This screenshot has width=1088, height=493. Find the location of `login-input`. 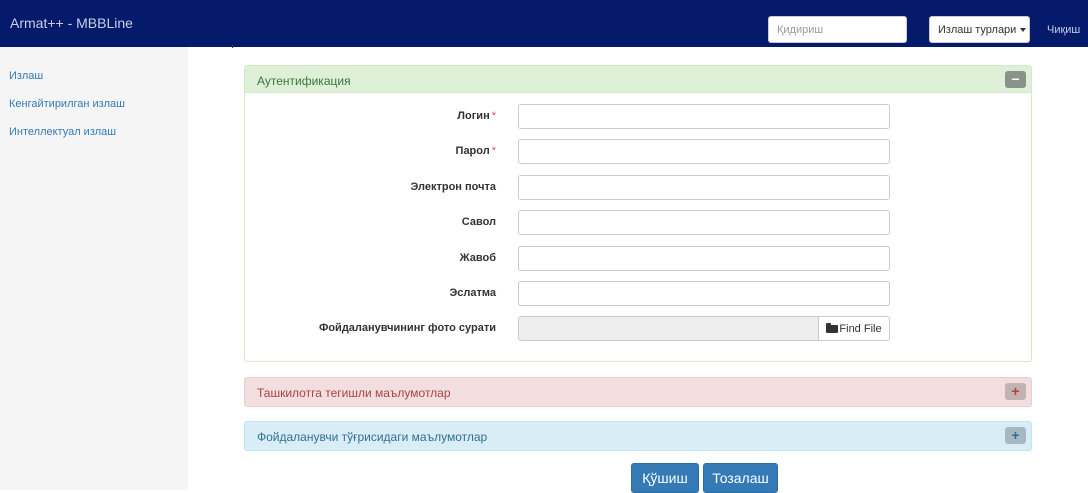

login-input is located at coordinates (704, 116).